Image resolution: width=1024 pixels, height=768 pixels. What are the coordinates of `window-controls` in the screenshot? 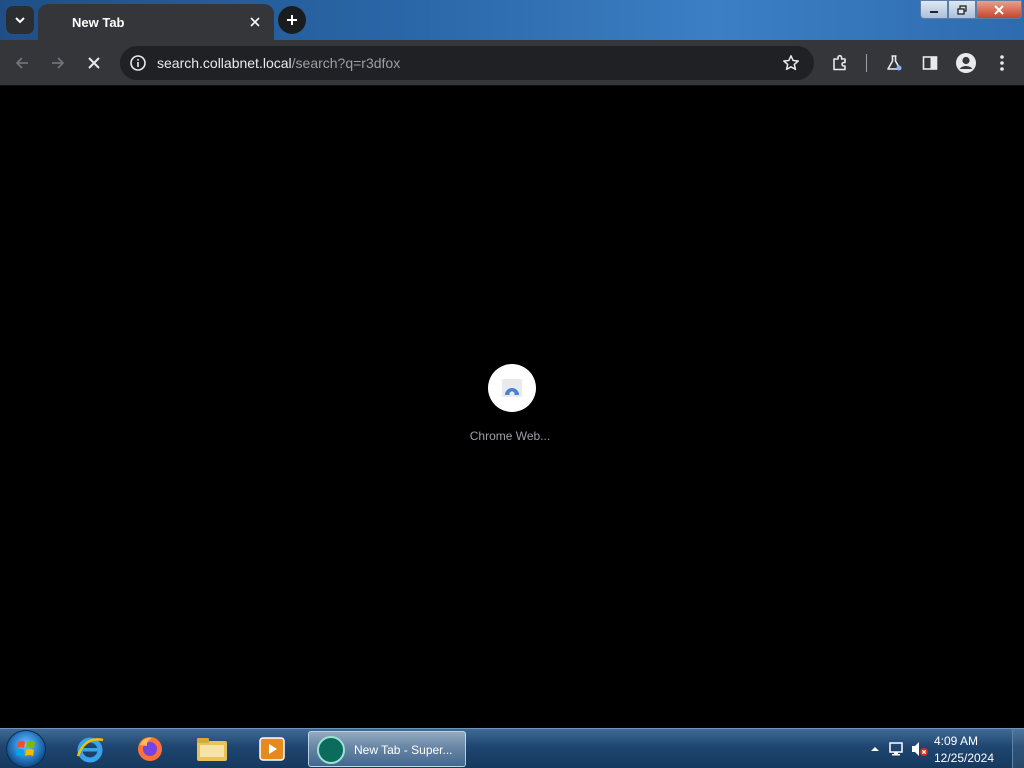 It's located at (971, 10).